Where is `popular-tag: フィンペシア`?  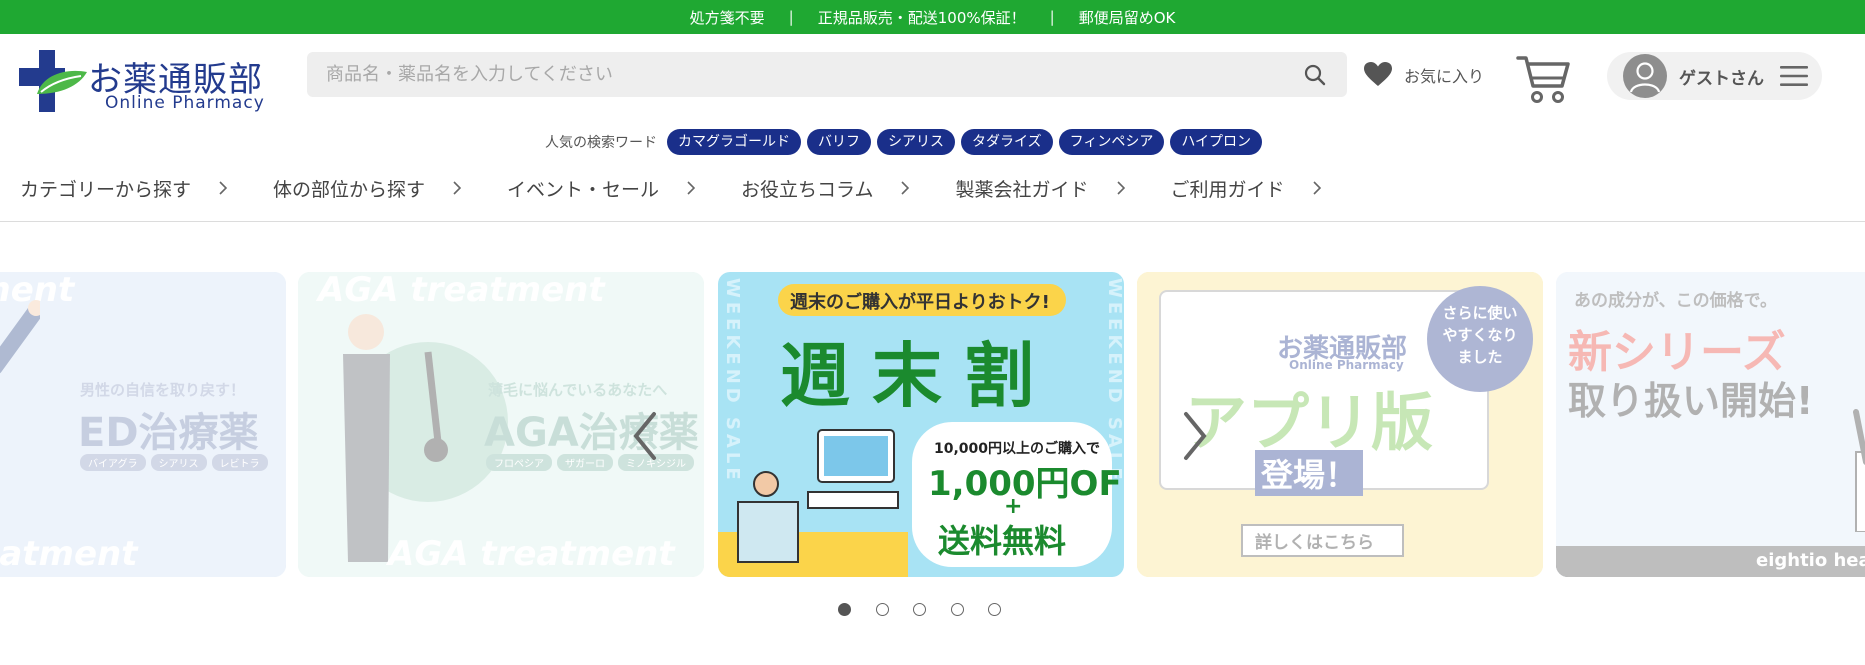
popular-tag: フィンペシア is located at coordinates (1111, 142).